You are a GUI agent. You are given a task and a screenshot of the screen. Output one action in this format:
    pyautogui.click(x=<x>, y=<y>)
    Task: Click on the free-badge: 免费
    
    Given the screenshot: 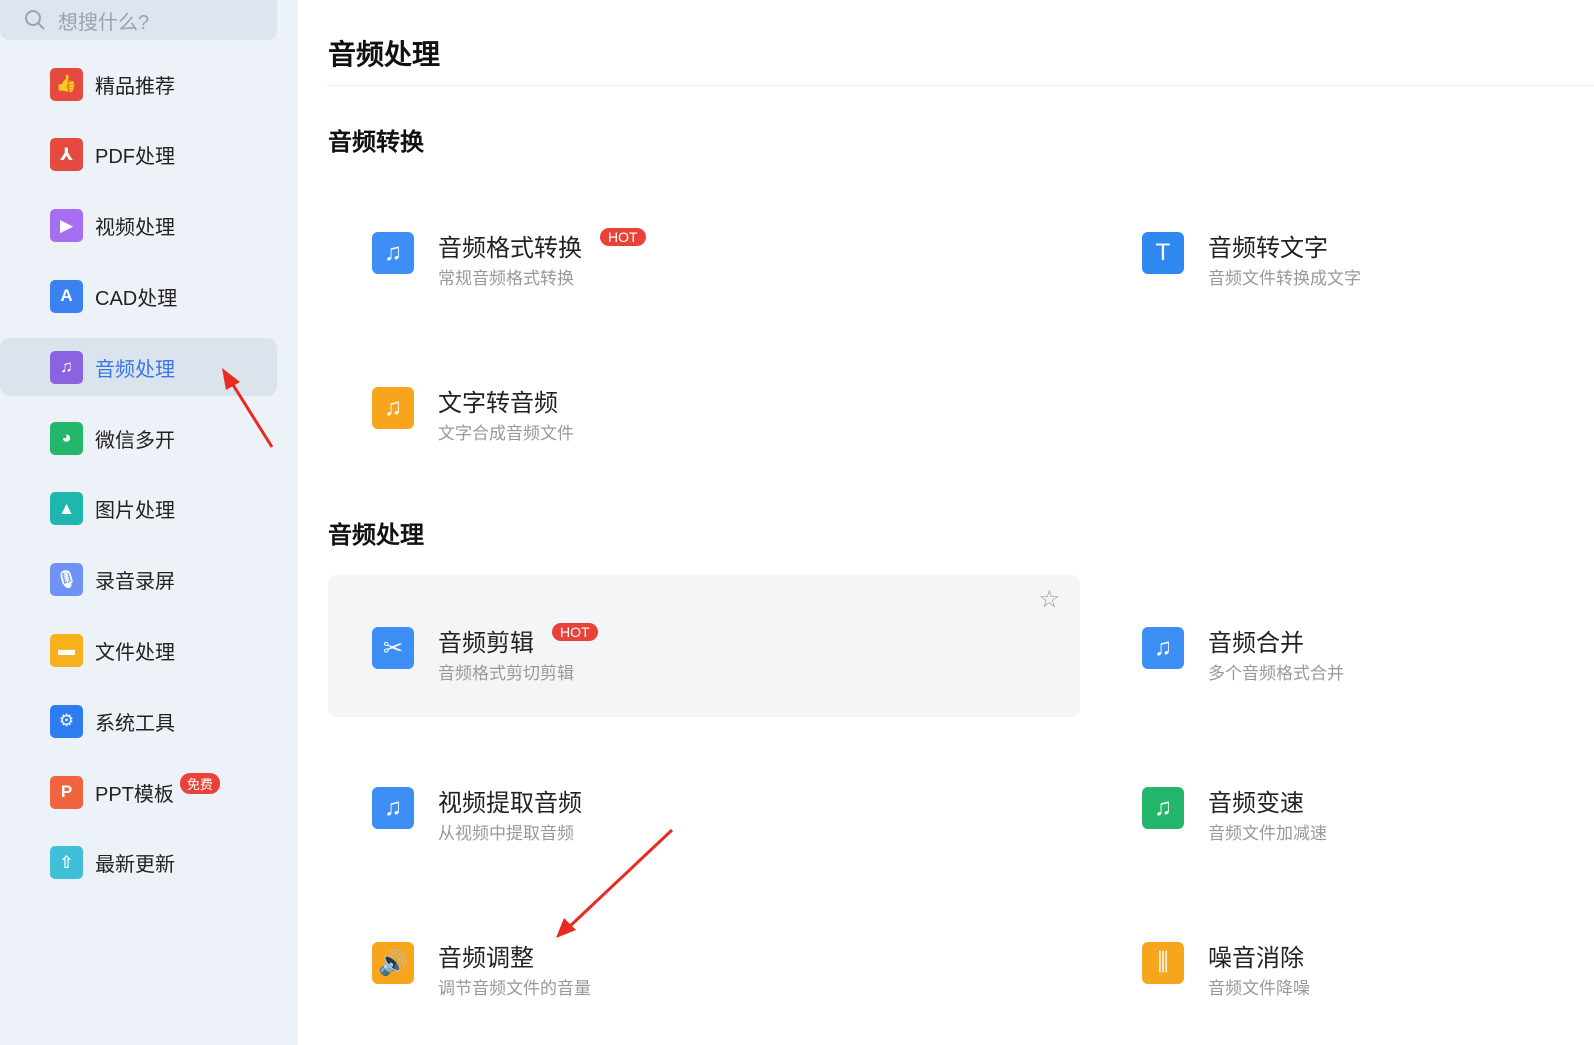 What is the action you would take?
    pyautogui.click(x=199, y=783)
    